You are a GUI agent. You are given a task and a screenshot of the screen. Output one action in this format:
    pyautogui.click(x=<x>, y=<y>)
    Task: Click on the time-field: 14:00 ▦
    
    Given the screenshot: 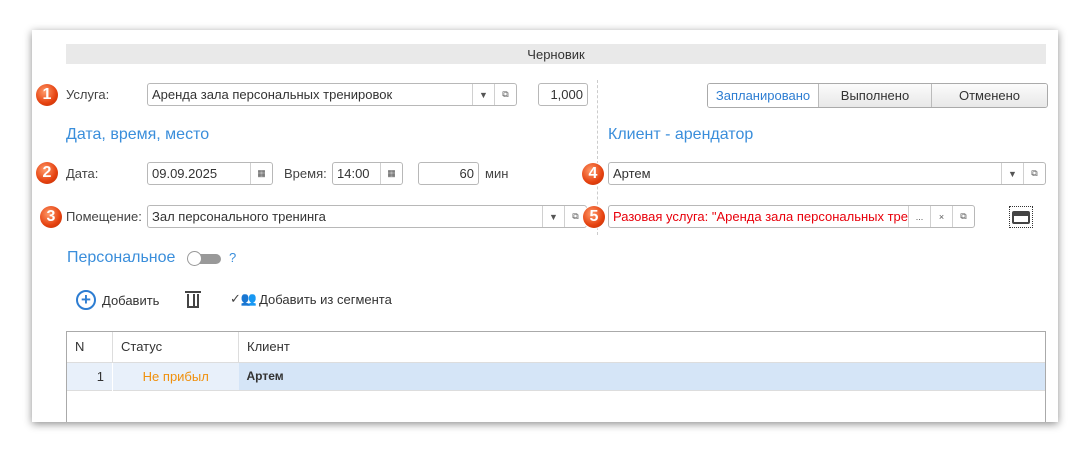 What is the action you would take?
    pyautogui.click(x=367, y=173)
    